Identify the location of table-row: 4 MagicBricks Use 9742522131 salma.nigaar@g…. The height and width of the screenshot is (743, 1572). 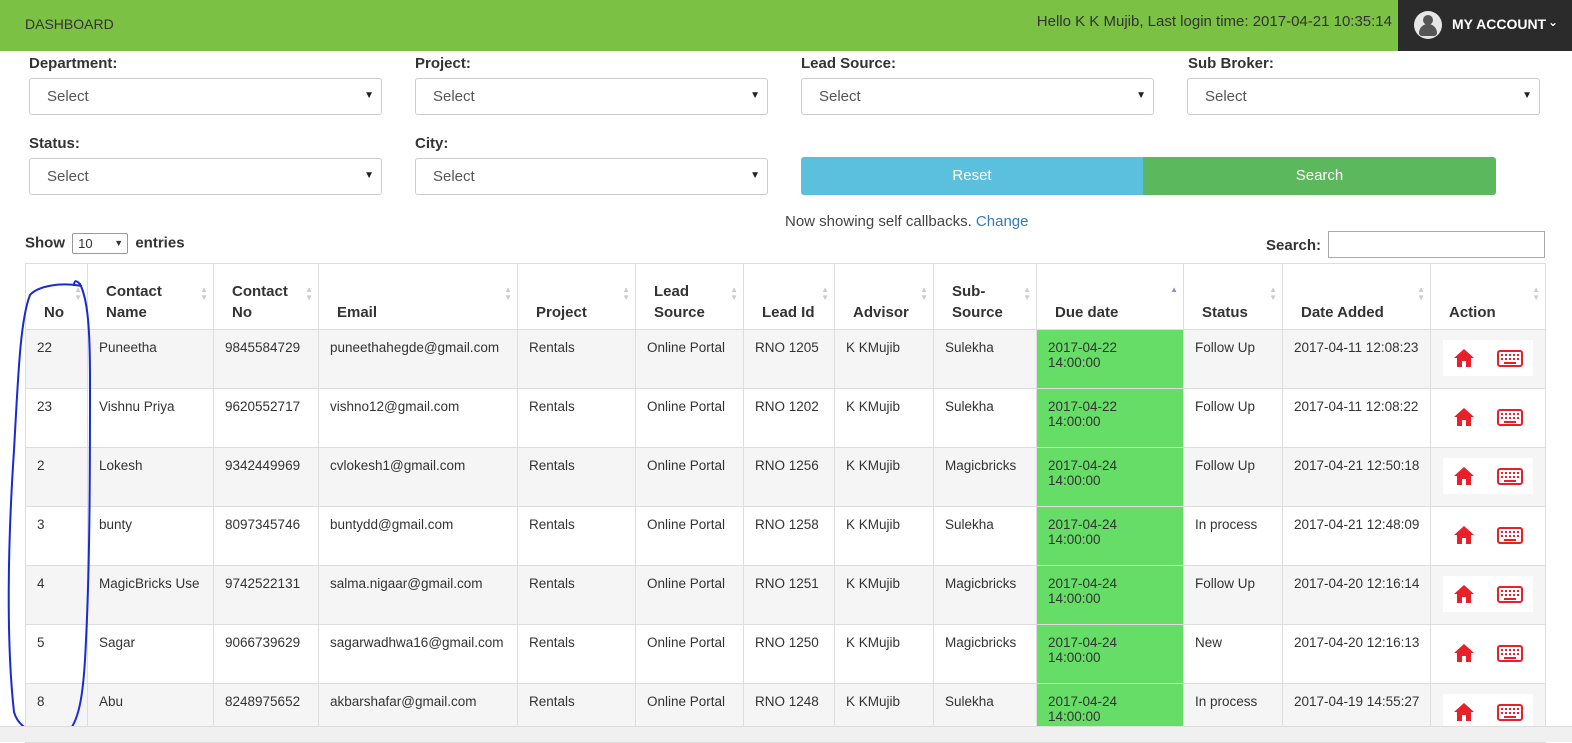
(785, 595).